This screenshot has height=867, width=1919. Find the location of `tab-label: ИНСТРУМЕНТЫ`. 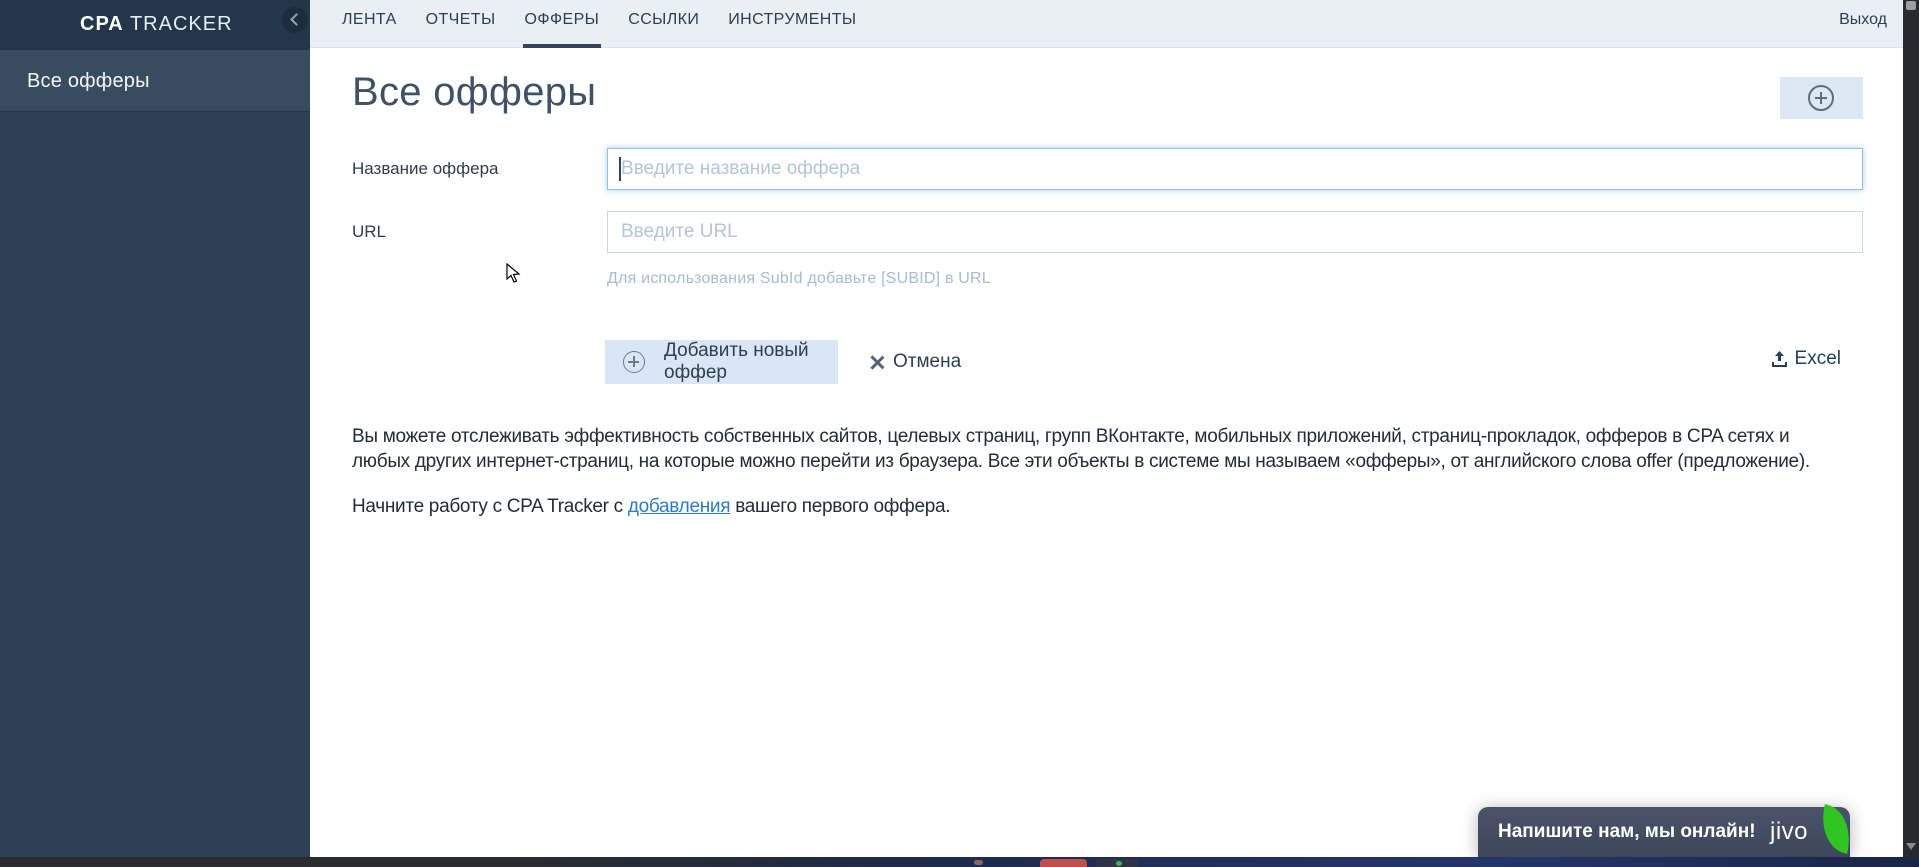

tab-label: ИНСТРУМЕНТЫ is located at coordinates (792, 19).